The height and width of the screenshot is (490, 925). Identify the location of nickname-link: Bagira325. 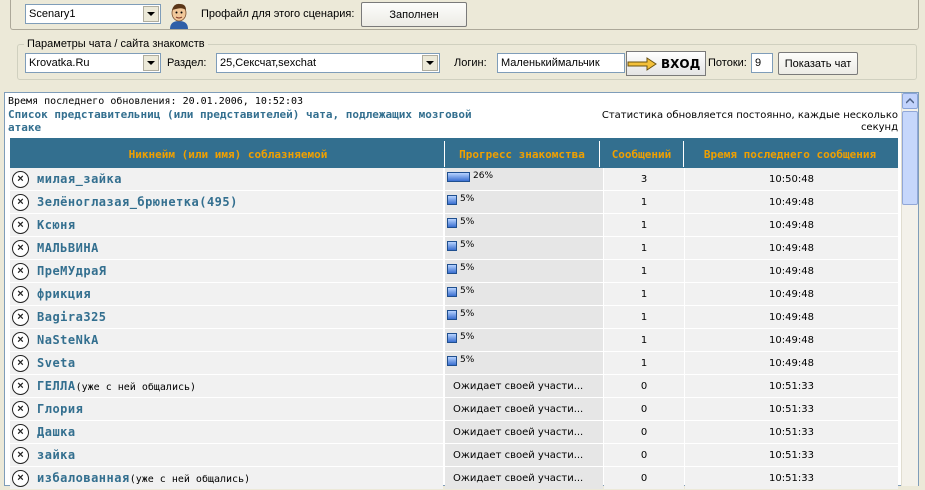
(72, 317).